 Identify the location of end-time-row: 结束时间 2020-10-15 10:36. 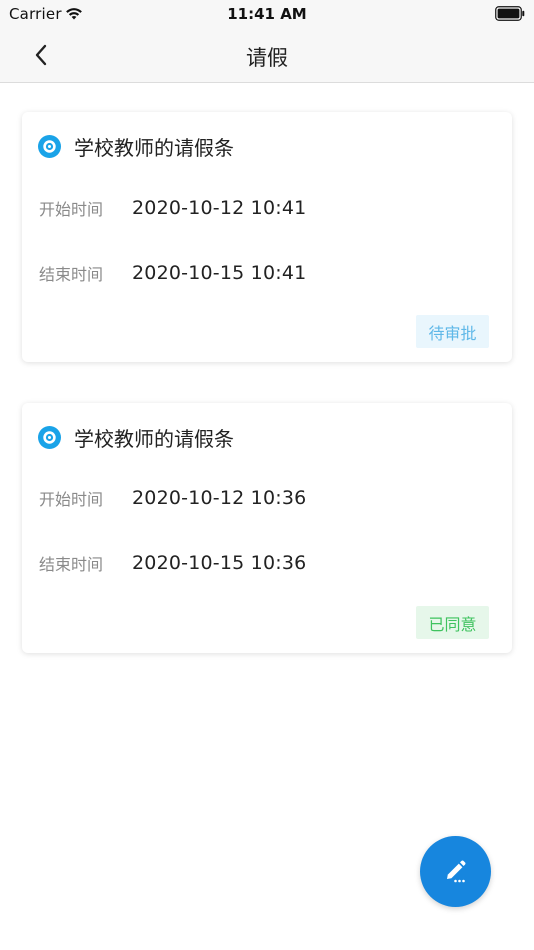
(172, 563).